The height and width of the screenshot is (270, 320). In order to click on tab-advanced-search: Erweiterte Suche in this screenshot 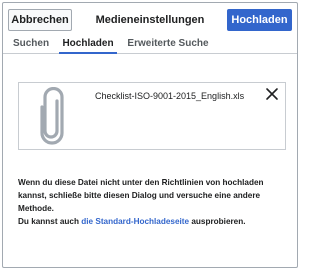, I will do `click(168, 45)`.